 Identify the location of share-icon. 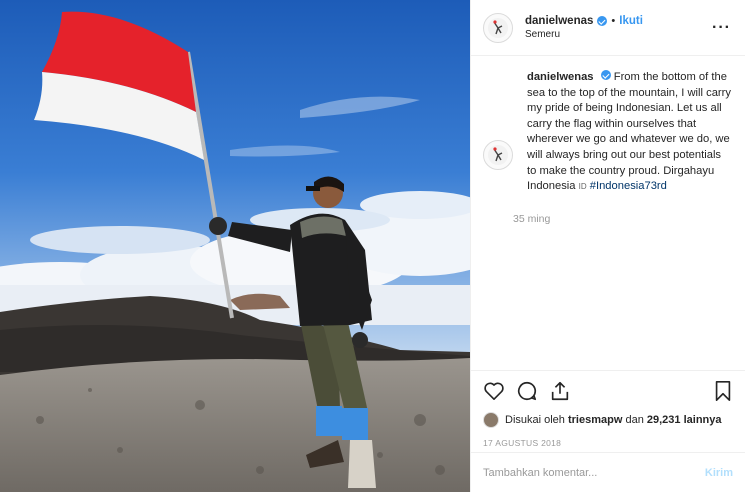
(560, 391).